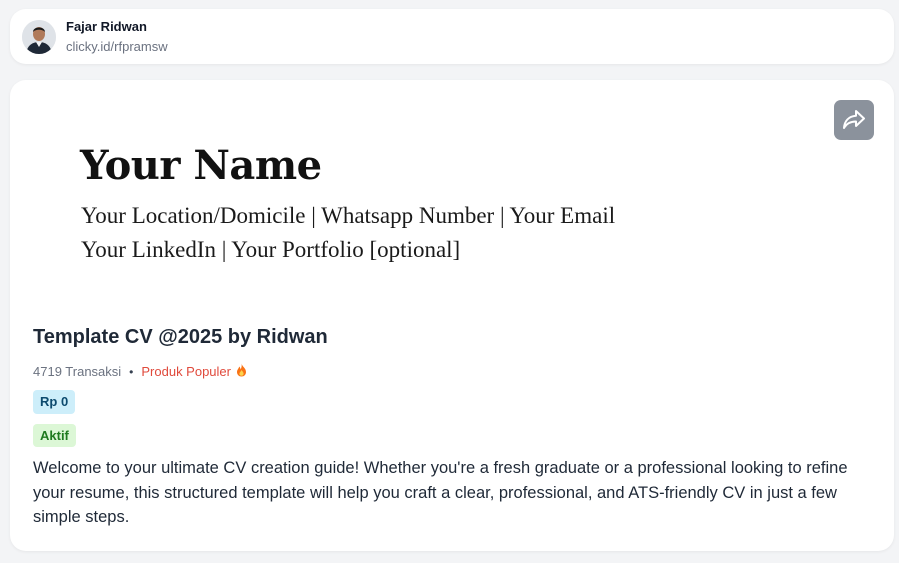 The image size is (899, 563). What do you see at coordinates (140, 371) in the screenshot?
I see `product-meta: 4719 Transaksi • Produk Populer` at bounding box center [140, 371].